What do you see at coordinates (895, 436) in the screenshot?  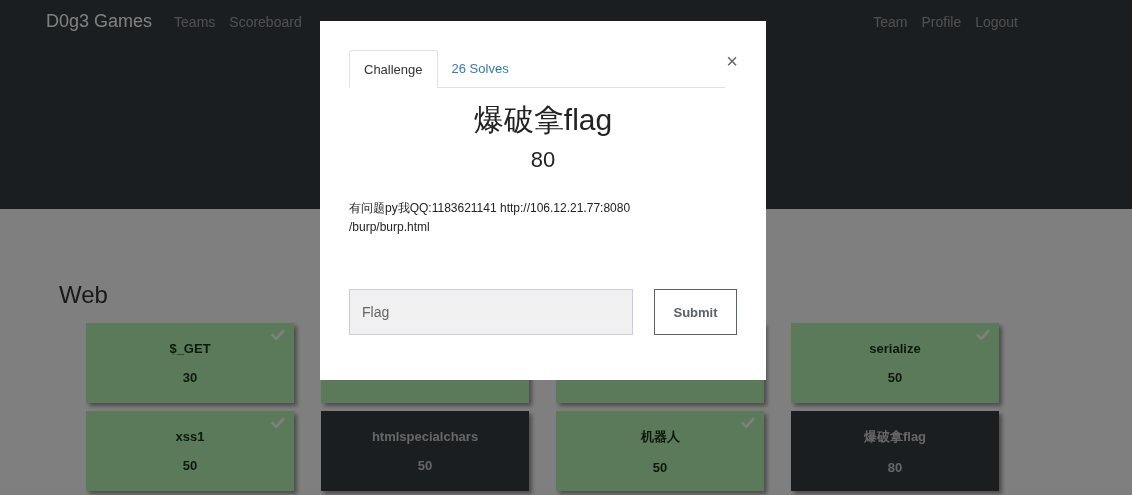 I see `challenge-name: 爆破拿flag` at bounding box center [895, 436].